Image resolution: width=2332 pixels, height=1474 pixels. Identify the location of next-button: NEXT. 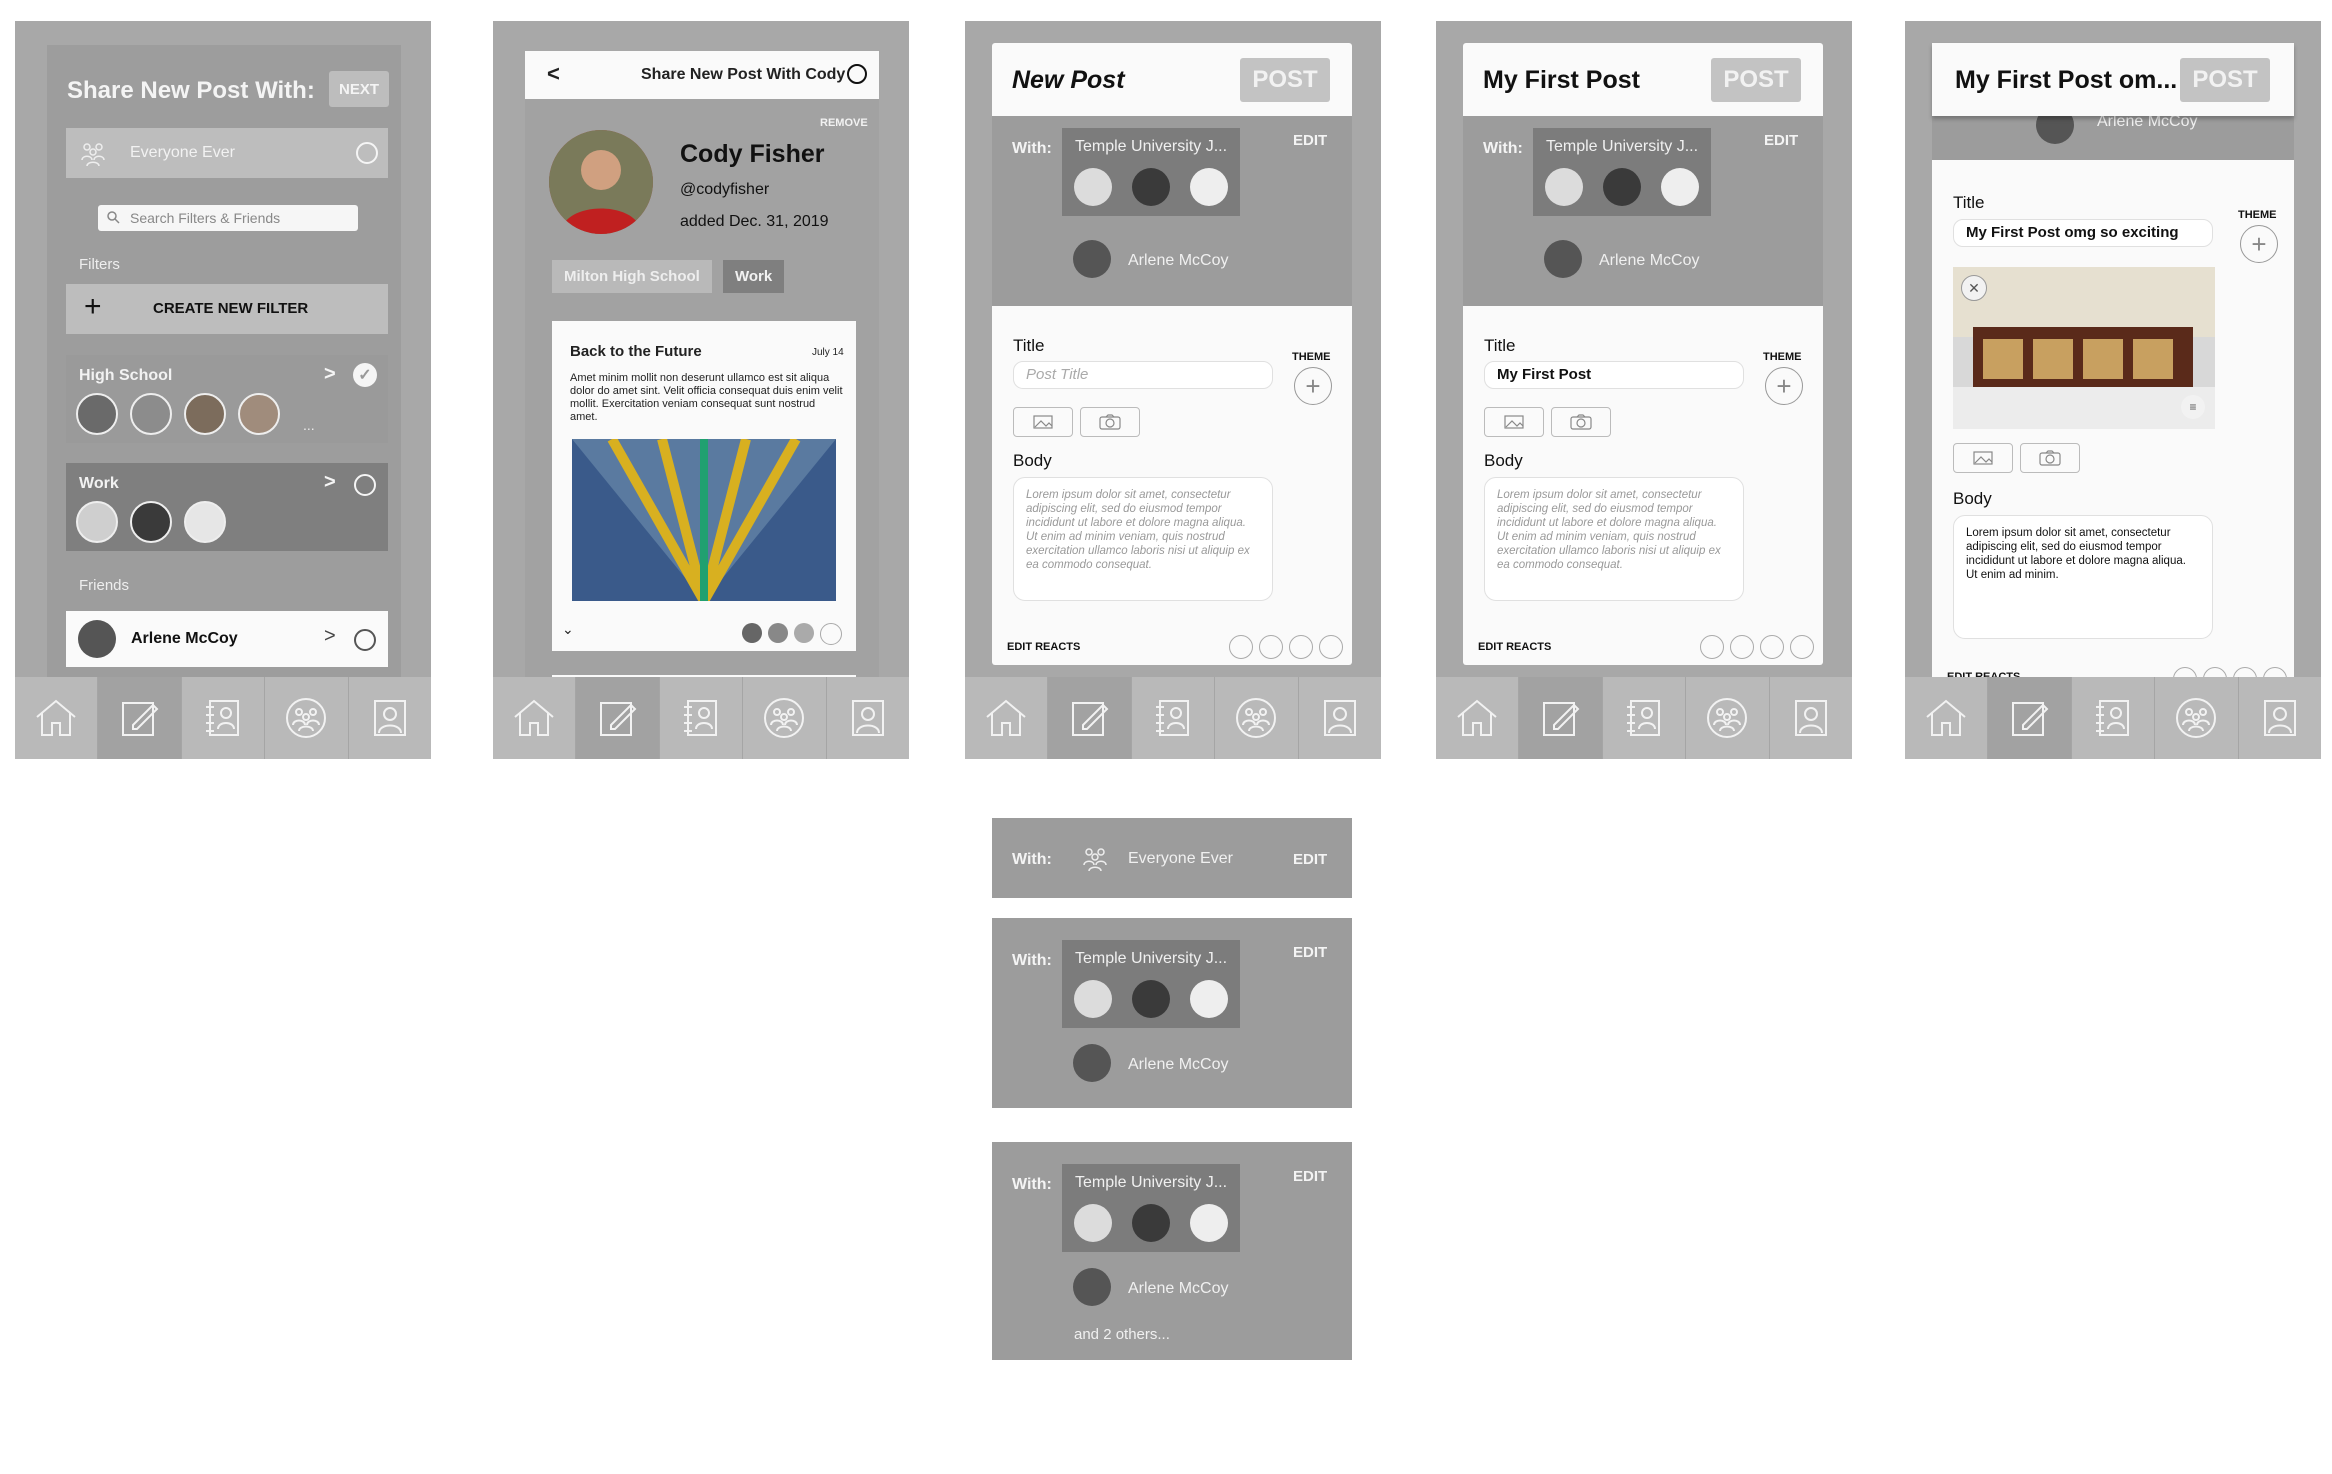
(359, 89).